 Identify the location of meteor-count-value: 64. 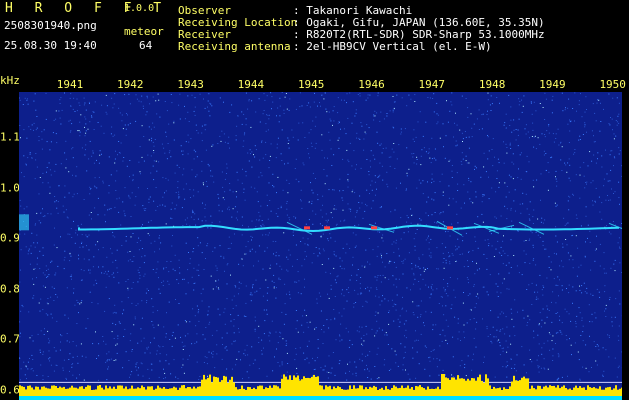
(146, 45).